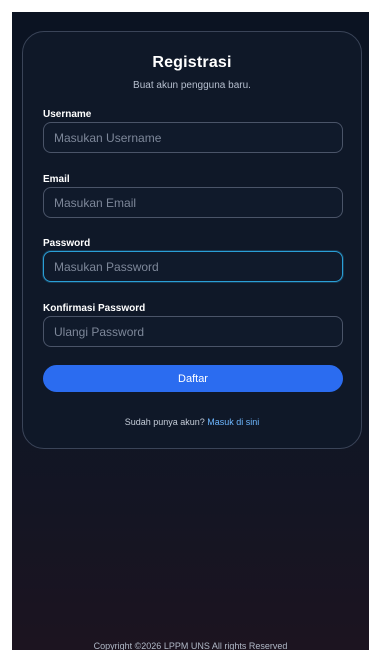 The width and height of the screenshot is (369, 650). Describe the element at coordinates (193, 266) in the screenshot. I see `password-field` at that location.